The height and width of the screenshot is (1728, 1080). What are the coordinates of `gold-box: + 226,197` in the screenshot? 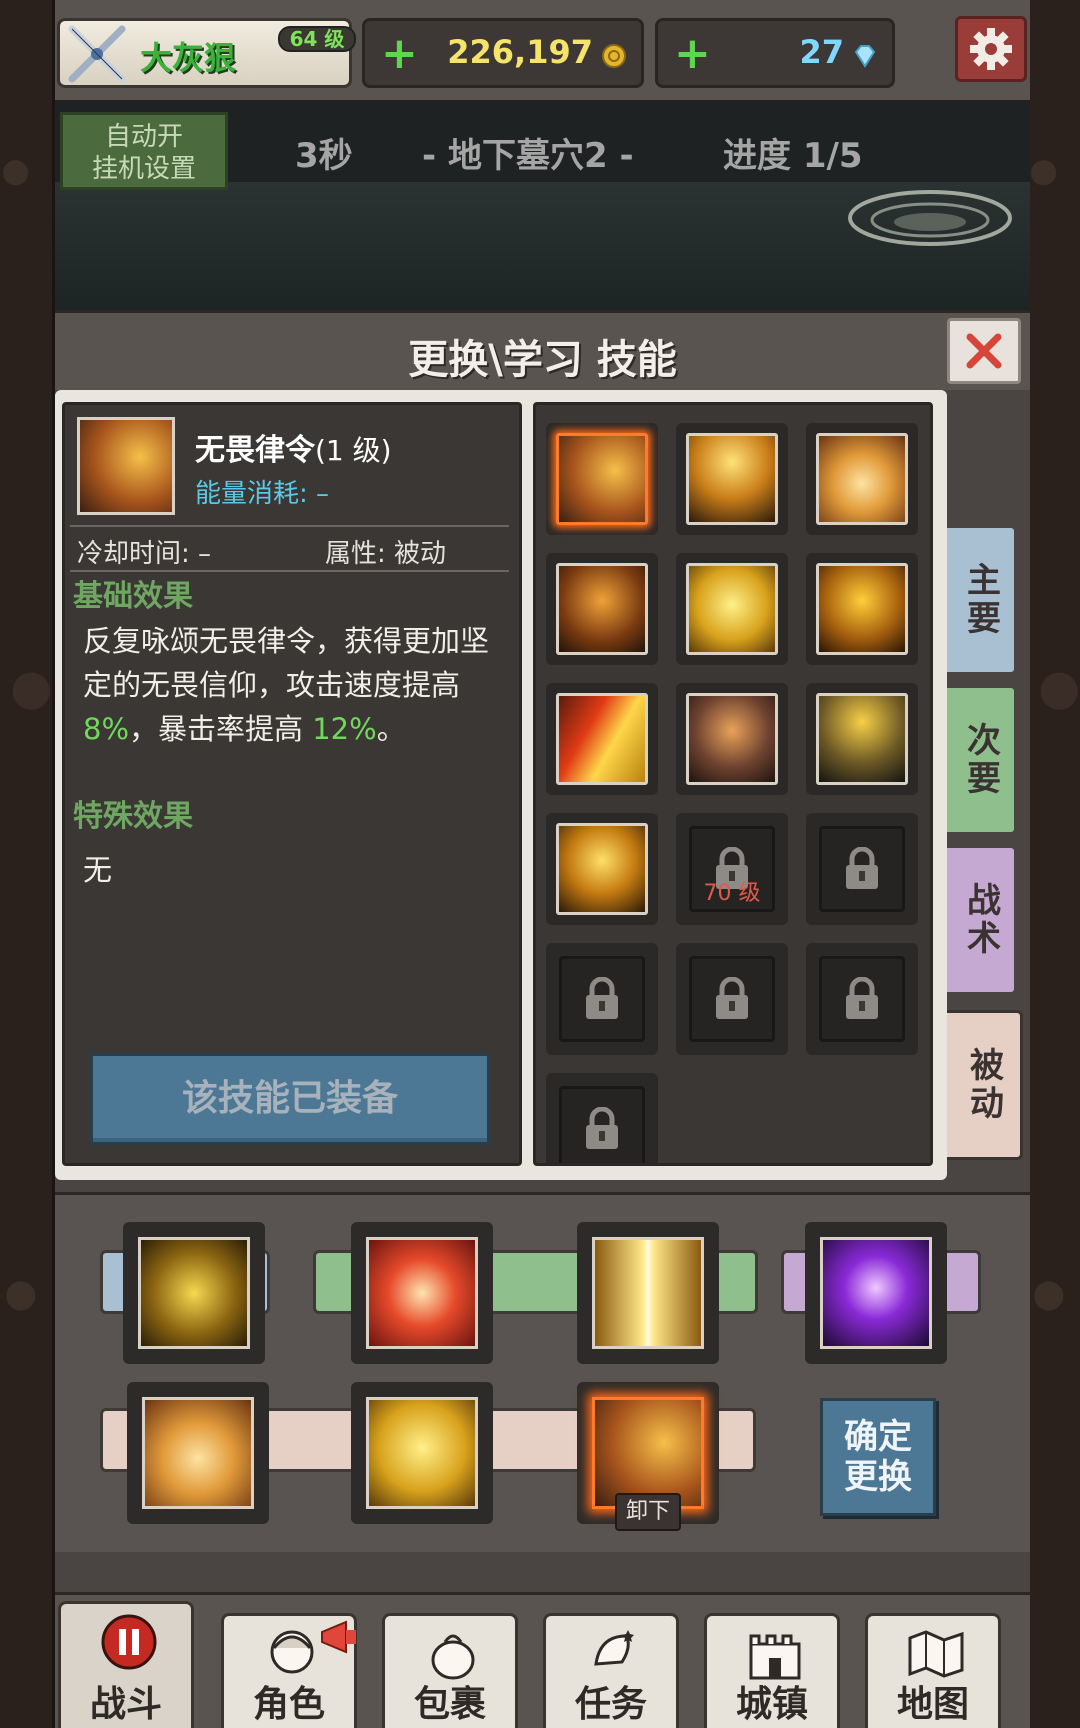 It's located at (503, 53).